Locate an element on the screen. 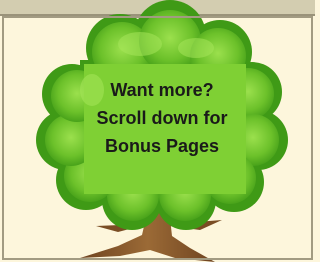 The height and width of the screenshot is (262, 320). message-line-2: Scroll down for is located at coordinates (162, 118).